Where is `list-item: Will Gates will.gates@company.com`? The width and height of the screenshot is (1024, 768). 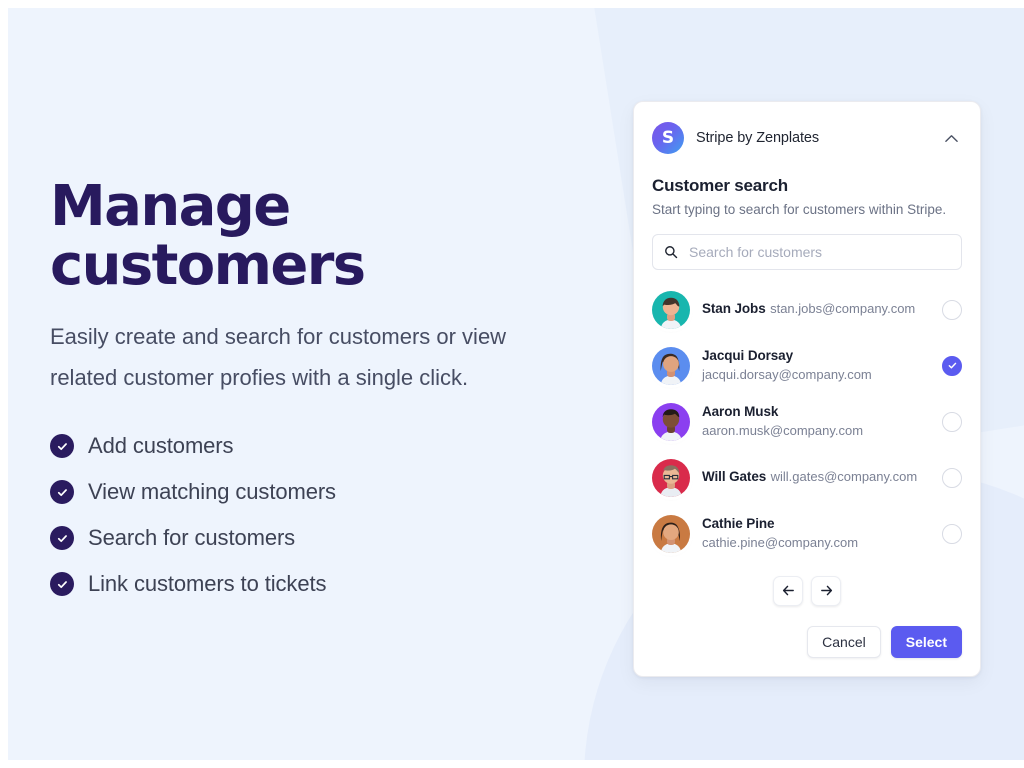 list-item: Will Gates will.gates@company.com is located at coordinates (807, 478).